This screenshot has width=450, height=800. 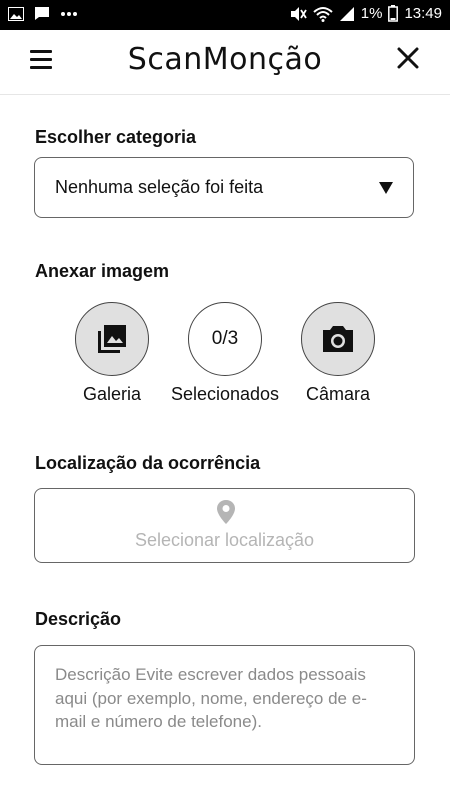 I want to click on category-select: Nenhuma seleção foi feita, so click(x=224, y=187).